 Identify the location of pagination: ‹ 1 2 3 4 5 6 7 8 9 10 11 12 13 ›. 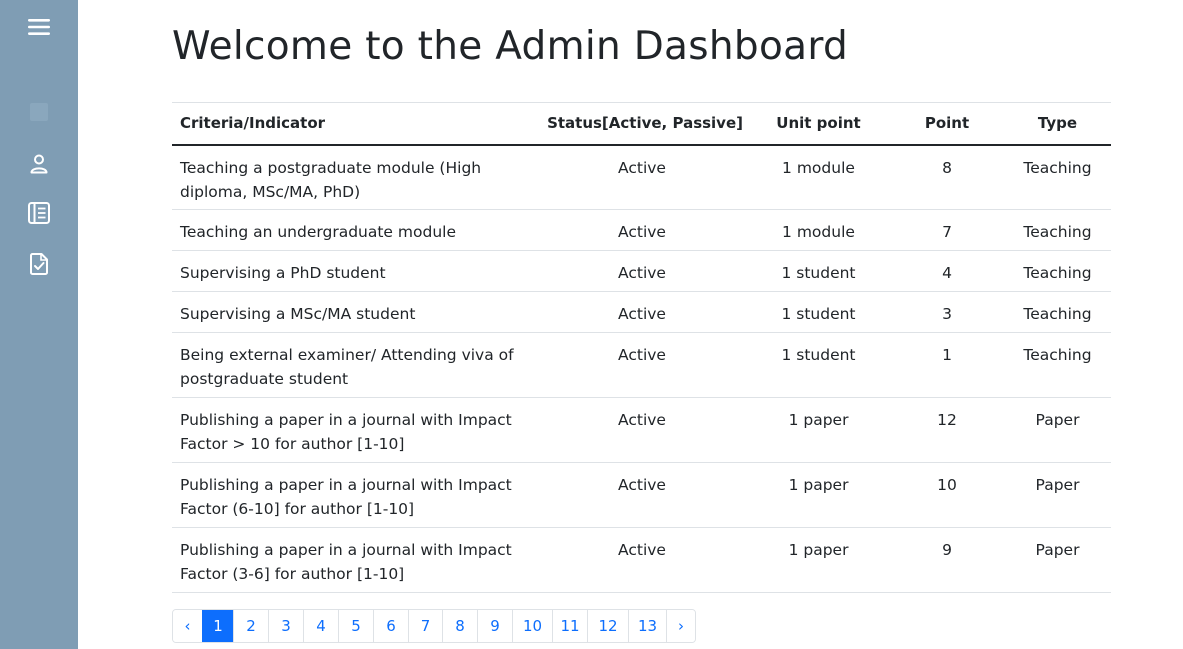
(434, 626).